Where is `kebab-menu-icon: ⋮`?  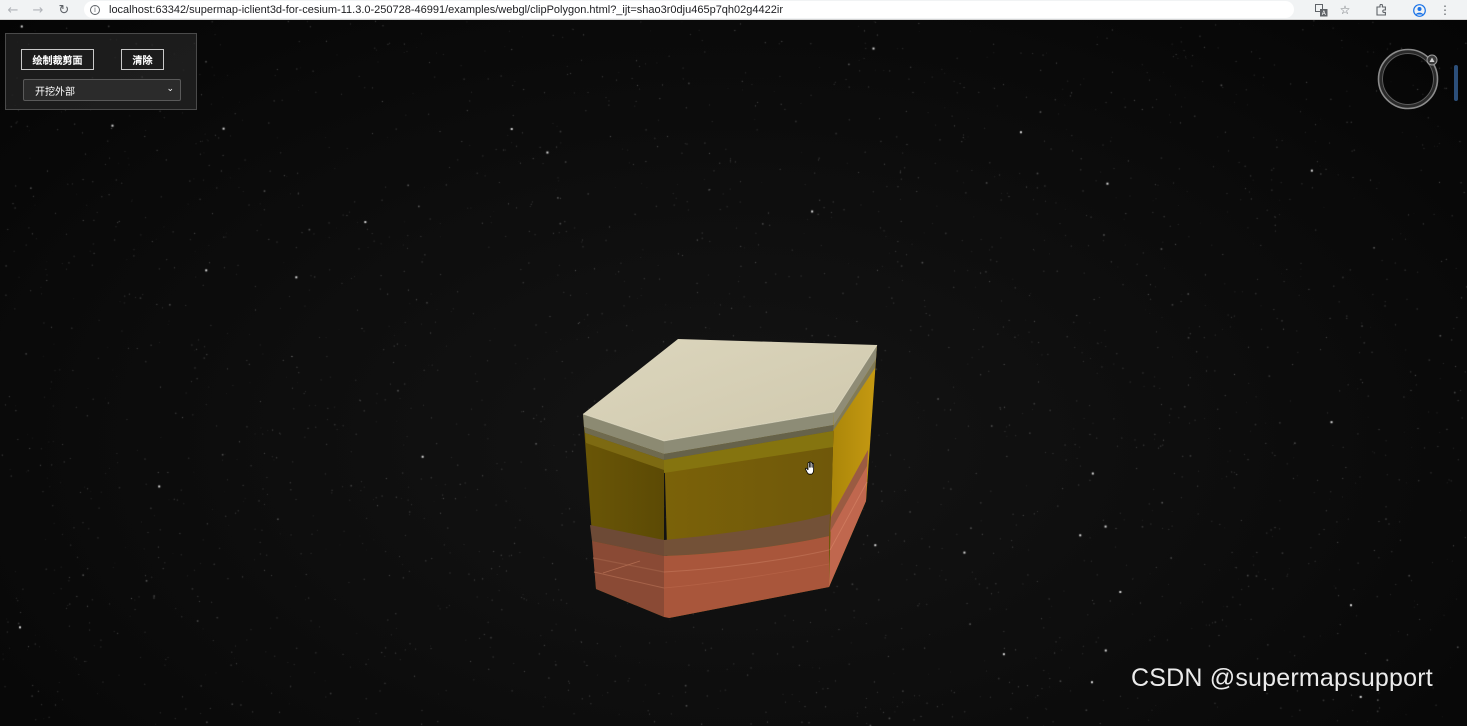 kebab-menu-icon: ⋮ is located at coordinates (1445, 10).